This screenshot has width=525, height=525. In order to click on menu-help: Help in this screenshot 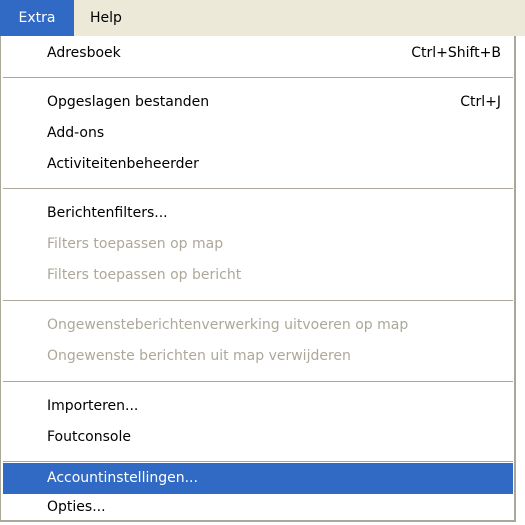, I will do `click(106, 18)`.